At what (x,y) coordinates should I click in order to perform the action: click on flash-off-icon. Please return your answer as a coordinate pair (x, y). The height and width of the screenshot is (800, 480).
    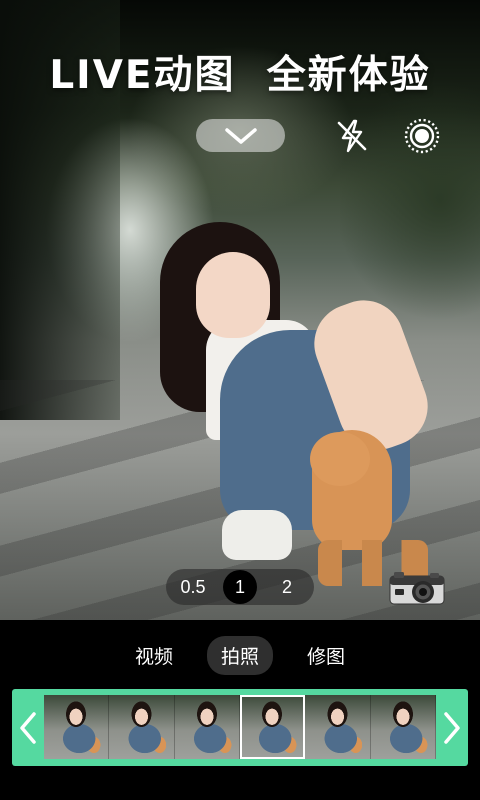
    Looking at the image, I should click on (352, 136).